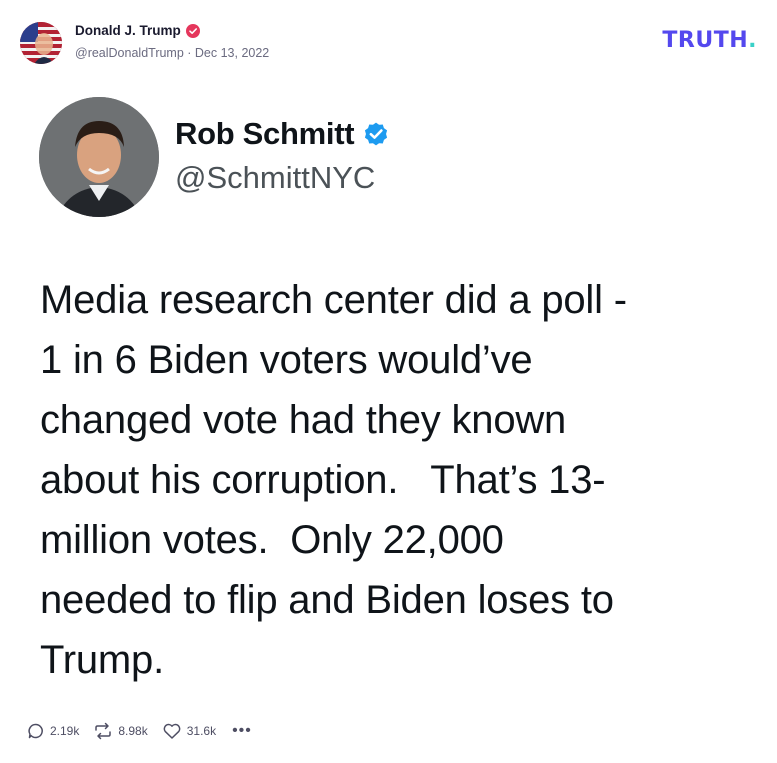 The height and width of the screenshot is (763, 777). What do you see at coordinates (128, 30) in the screenshot?
I see `author-name: Donald J. Trump` at bounding box center [128, 30].